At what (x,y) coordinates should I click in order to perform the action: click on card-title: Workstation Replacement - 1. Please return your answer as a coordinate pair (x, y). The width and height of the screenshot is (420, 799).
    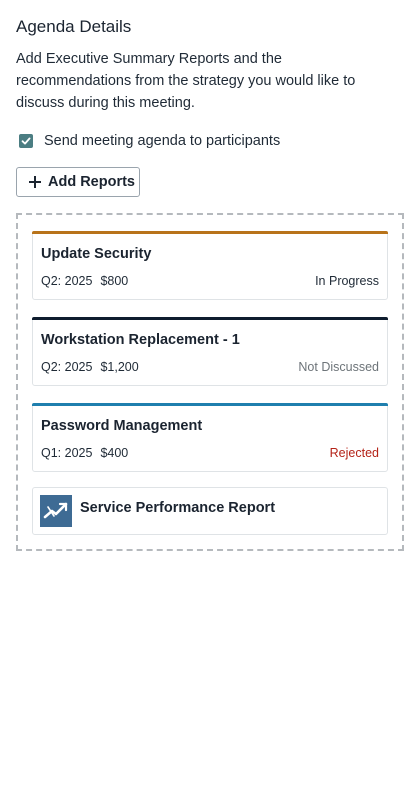
    Looking at the image, I should click on (140, 340).